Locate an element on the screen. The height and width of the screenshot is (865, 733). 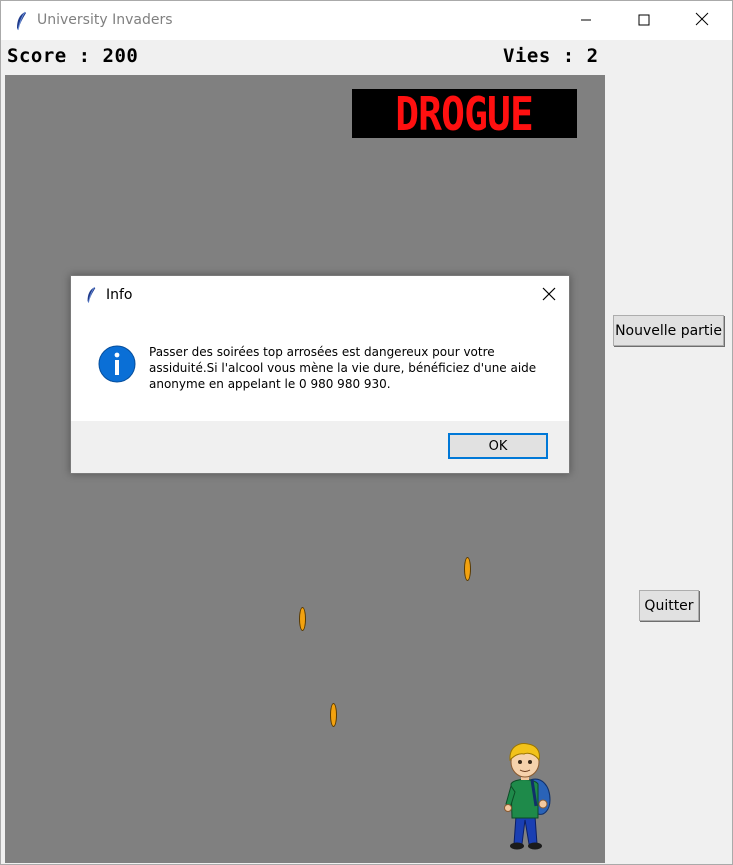
dialog-title: Info is located at coordinates (119, 295).